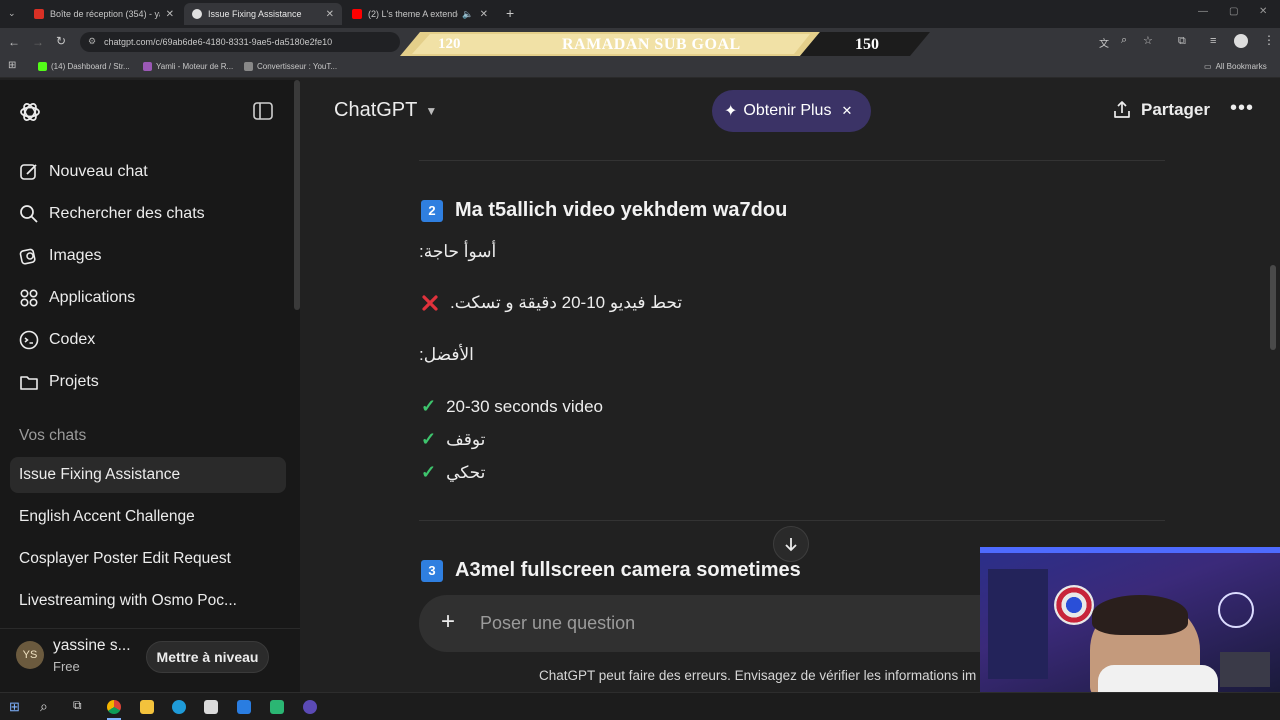 The width and height of the screenshot is (1280, 720). I want to click on composer-placeholder: Poser une question, so click(558, 623).